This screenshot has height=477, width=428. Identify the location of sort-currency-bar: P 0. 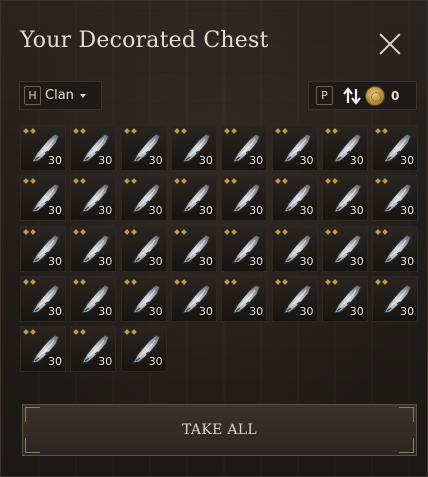
(362, 95).